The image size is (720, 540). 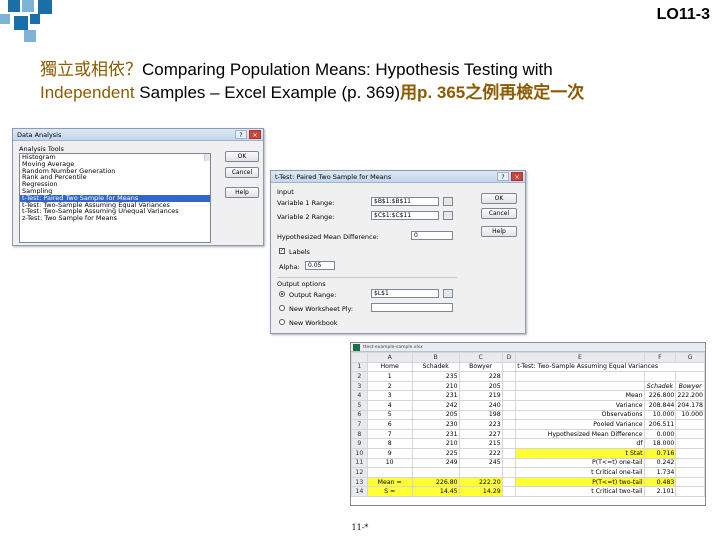 What do you see at coordinates (580, 453) in the screenshot?
I see `table-cell: t Stat` at bounding box center [580, 453].